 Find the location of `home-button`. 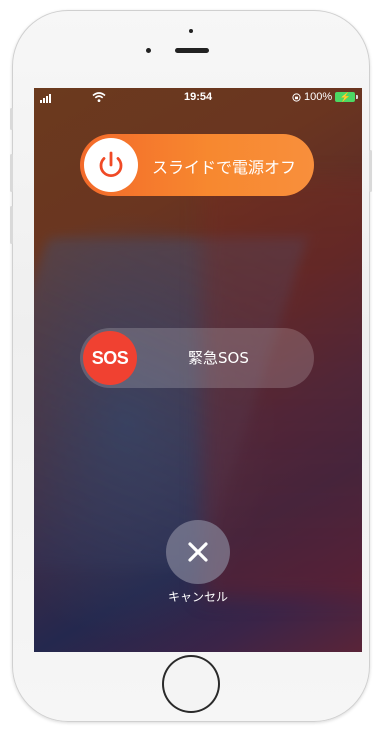

home-button is located at coordinates (191, 684).